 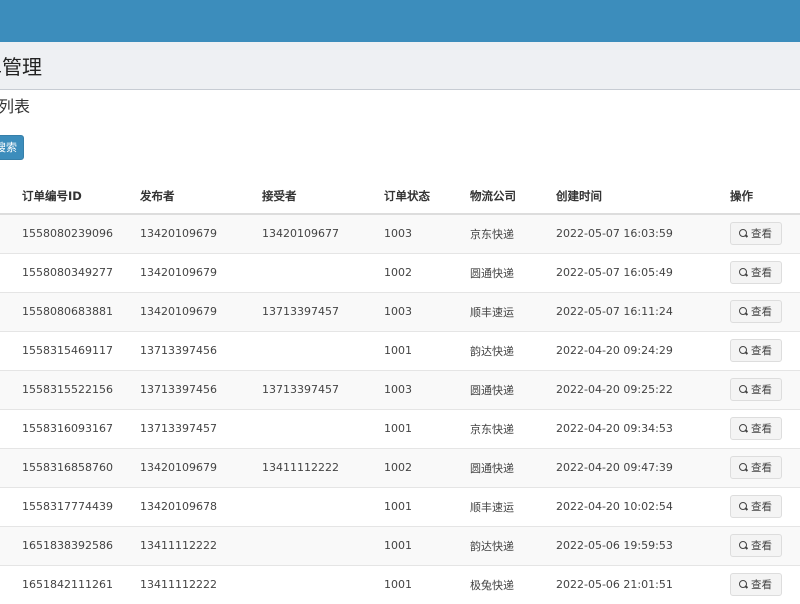 I want to click on table-header-row: 订单编号ID 发布者 接受者 订单状态 物流公司 创建时间 操作, so click(x=400, y=196).